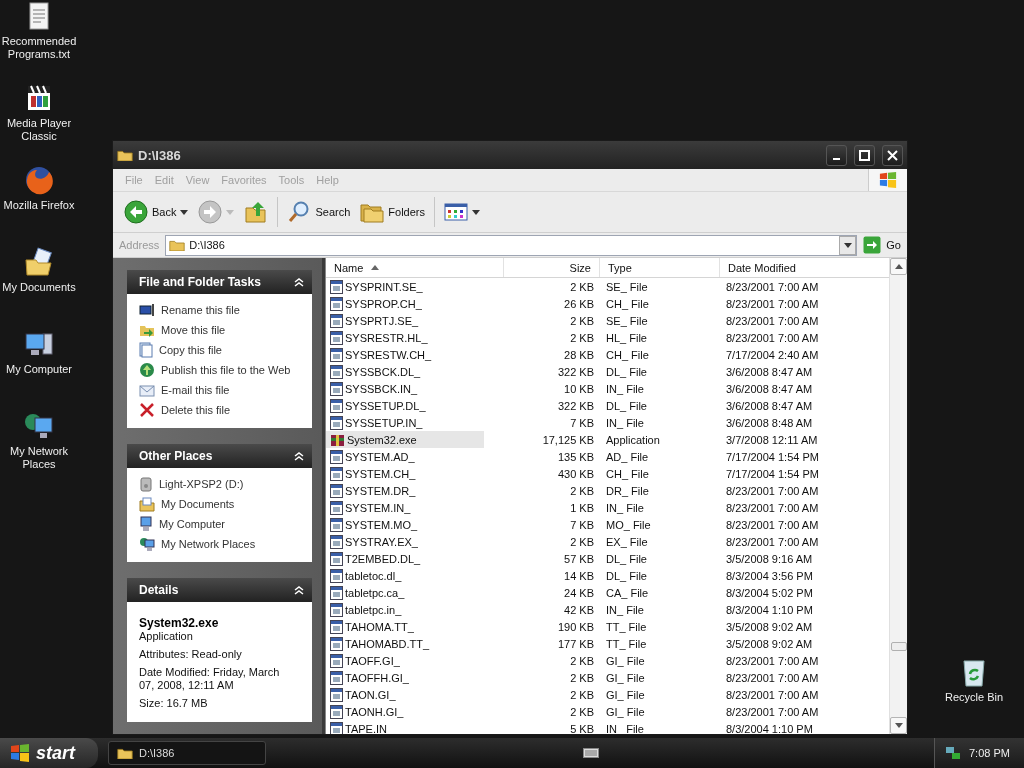 Image resolution: width=1024 pixels, height=768 pixels. I want to click on task-link: Light-XPSP2 (D:), so click(221, 484).